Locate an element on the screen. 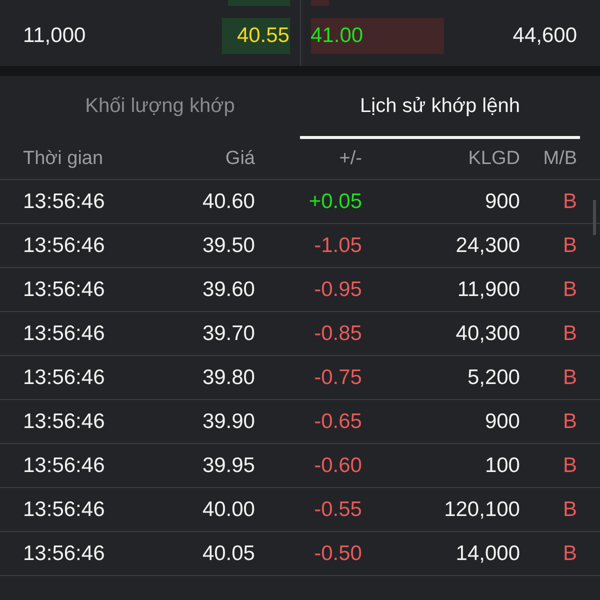 The image size is (600, 600). price-cell-text: 39.50 is located at coordinates (228, 246).